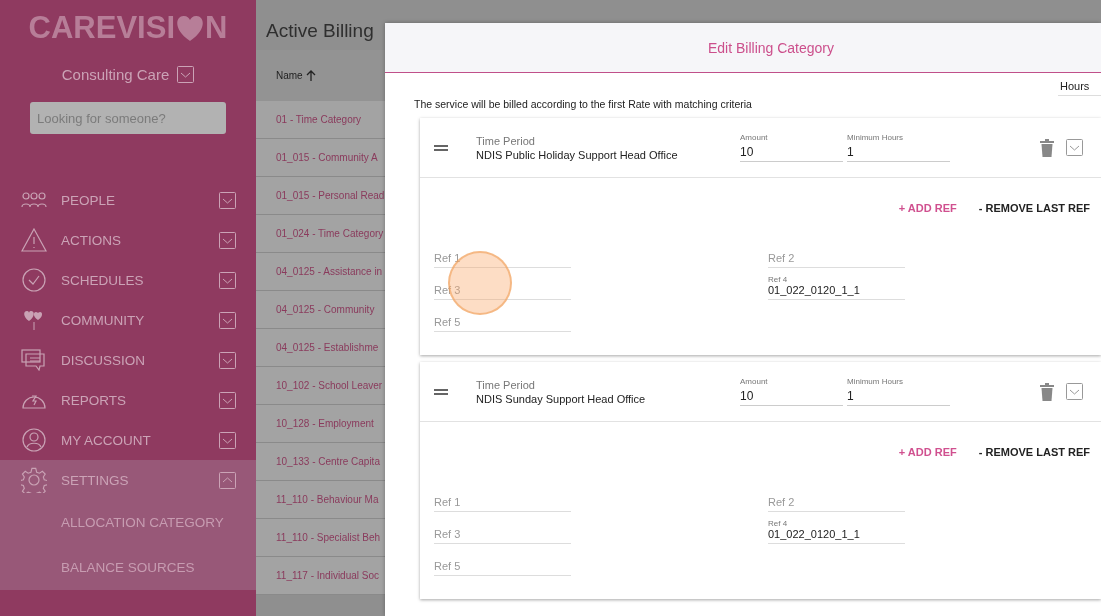 The width and height of the screenshot is (1101, 616). Describe the element at coordinates (128, 320) in the screenshot. I see `nav-item: COMMUNITY` at that location.